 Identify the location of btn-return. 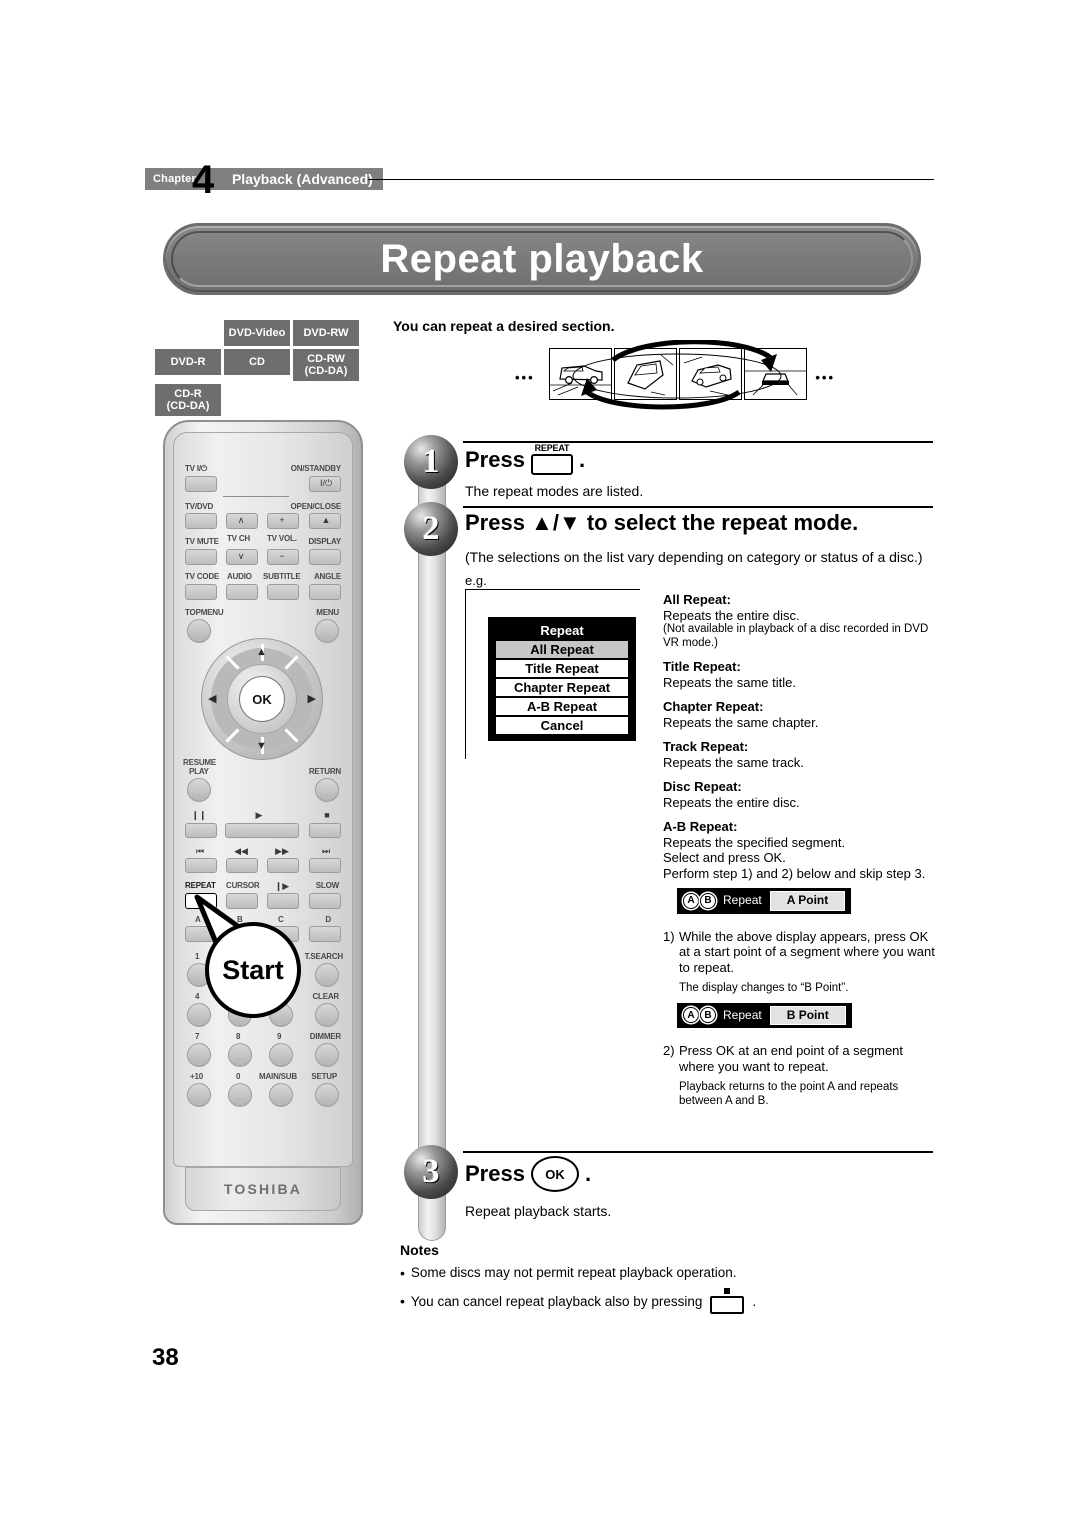
(327, 790).